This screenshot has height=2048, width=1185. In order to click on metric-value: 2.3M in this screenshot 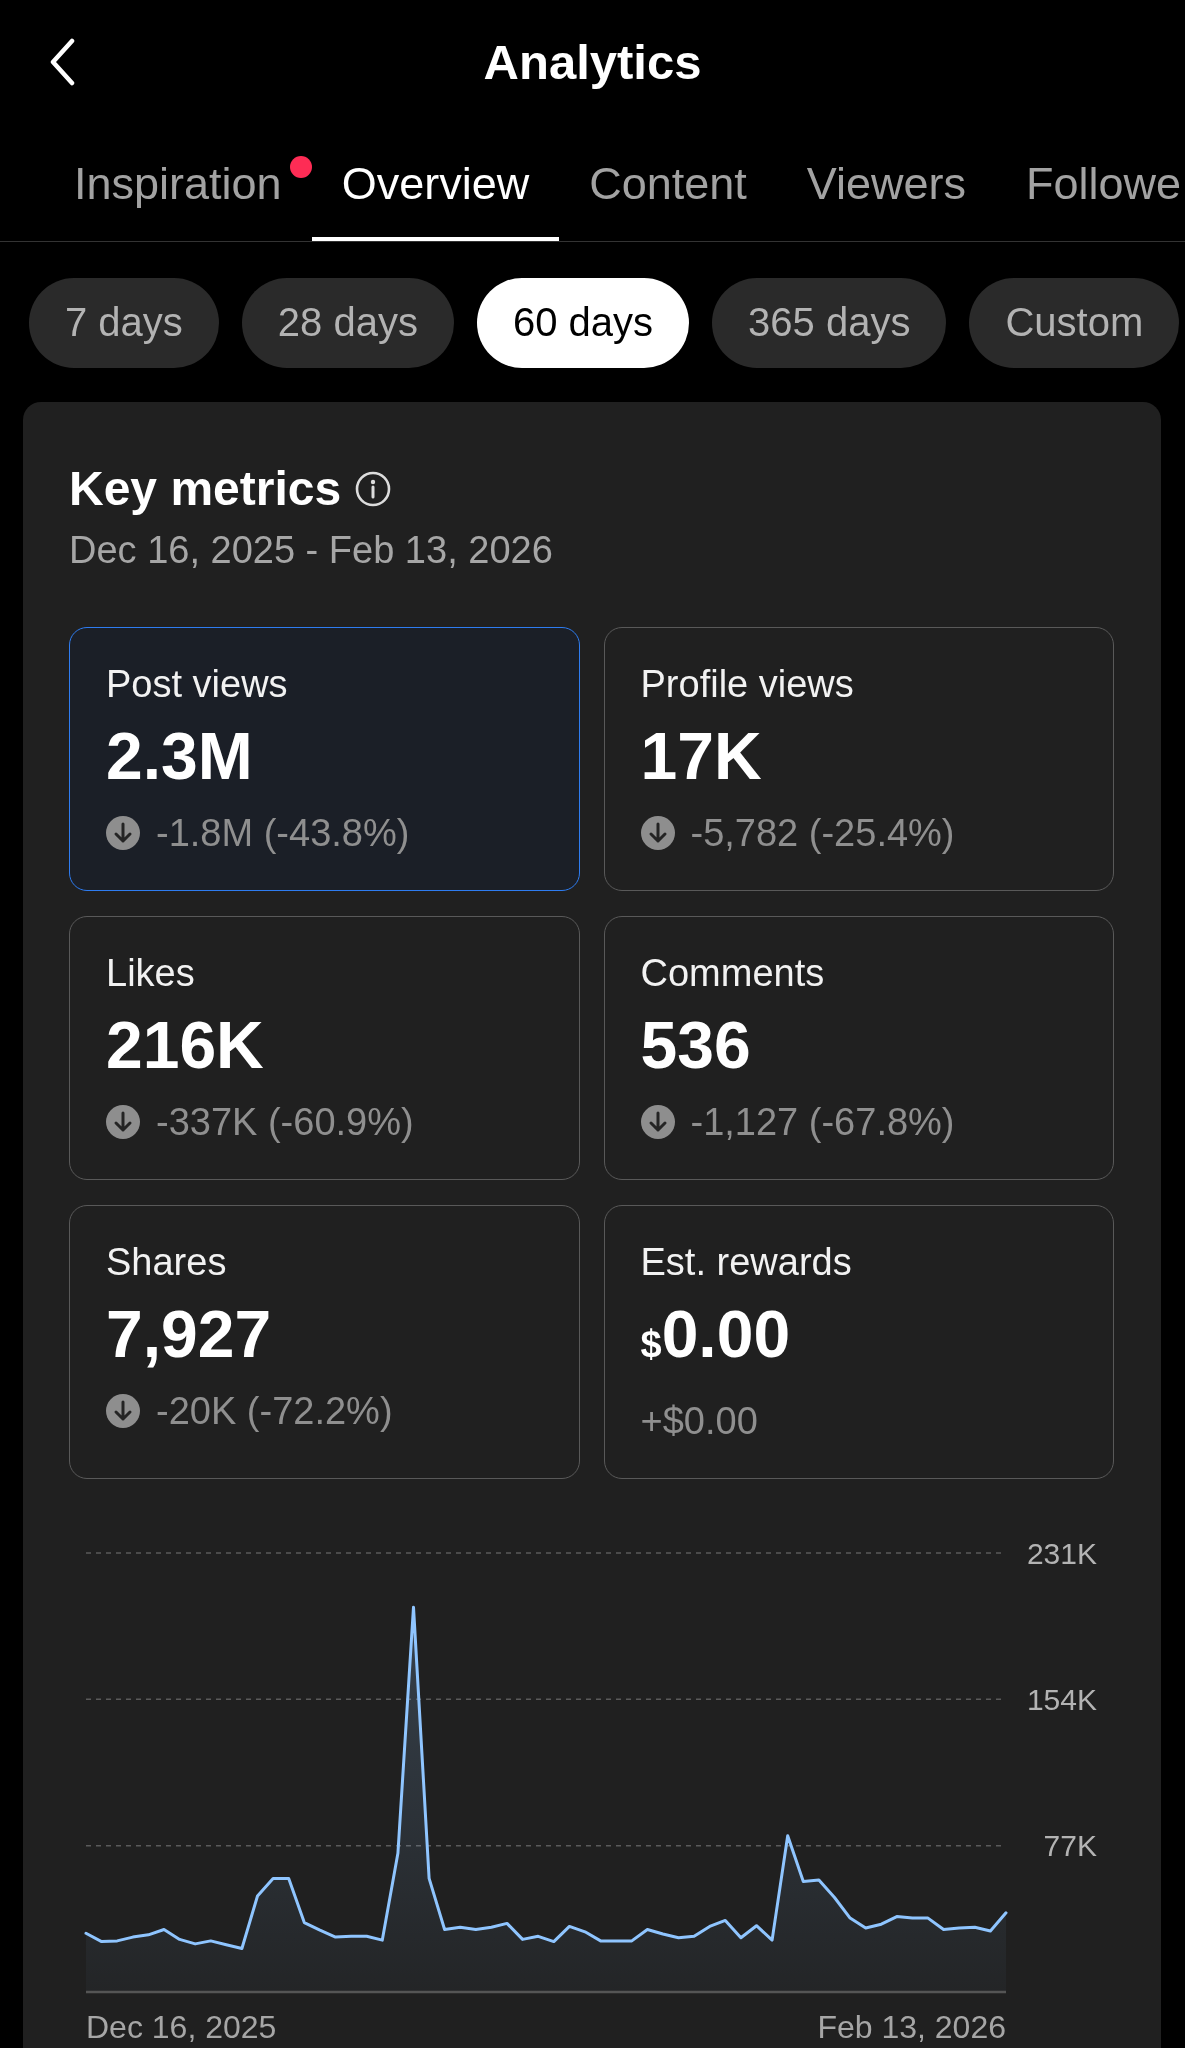, I will do `click(180, 755)`.